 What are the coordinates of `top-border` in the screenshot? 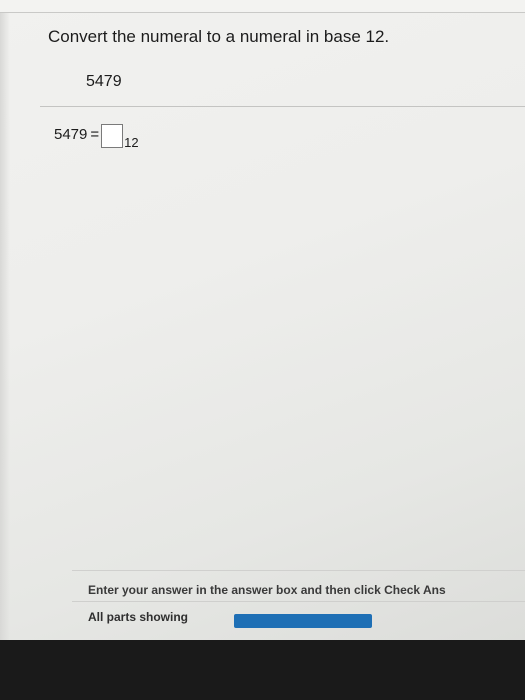 It's located at (262, 6).